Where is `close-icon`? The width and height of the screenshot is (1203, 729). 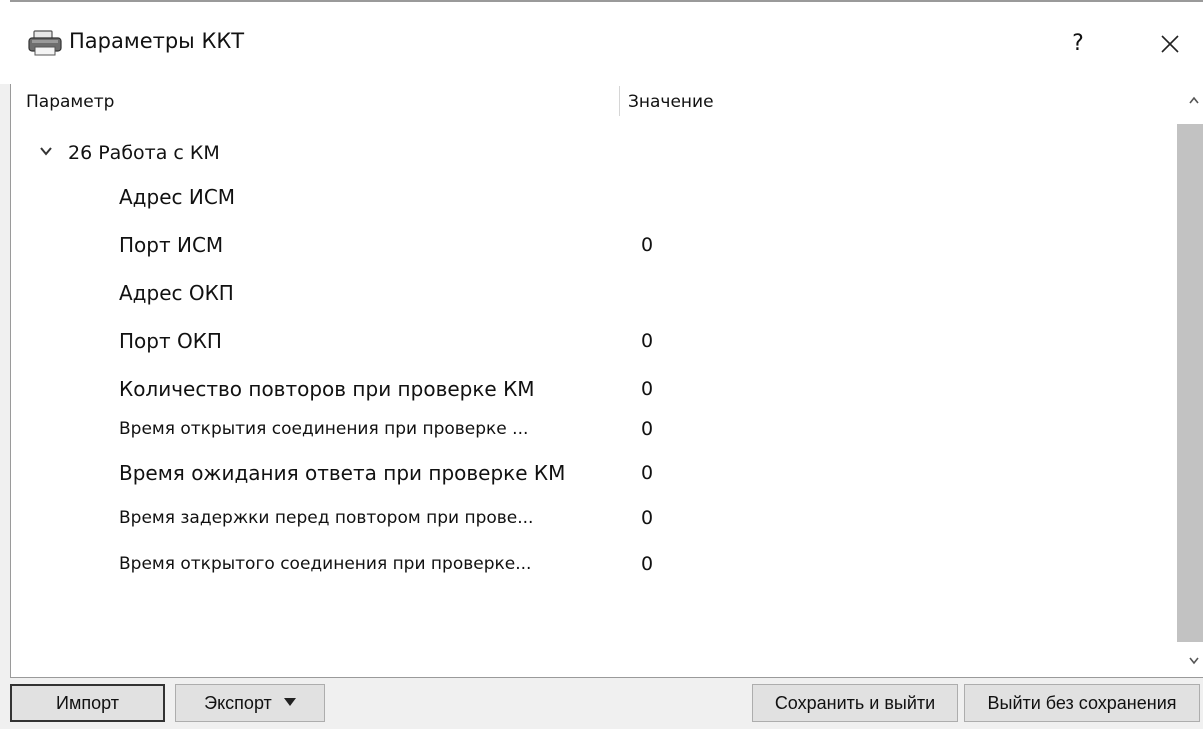
close-icon is located at coordinates (1170, 44).